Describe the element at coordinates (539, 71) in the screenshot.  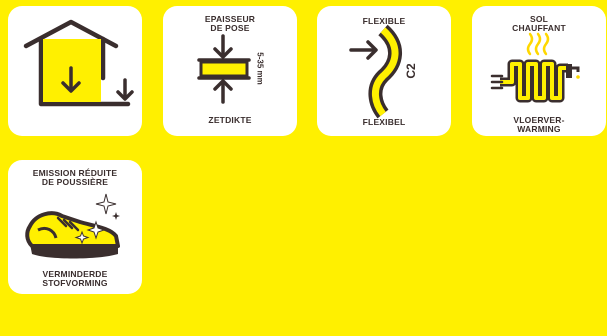
I see `tile-floor-heating: SOL CHAUFFANT VLOERVER- WARMING` at that location.